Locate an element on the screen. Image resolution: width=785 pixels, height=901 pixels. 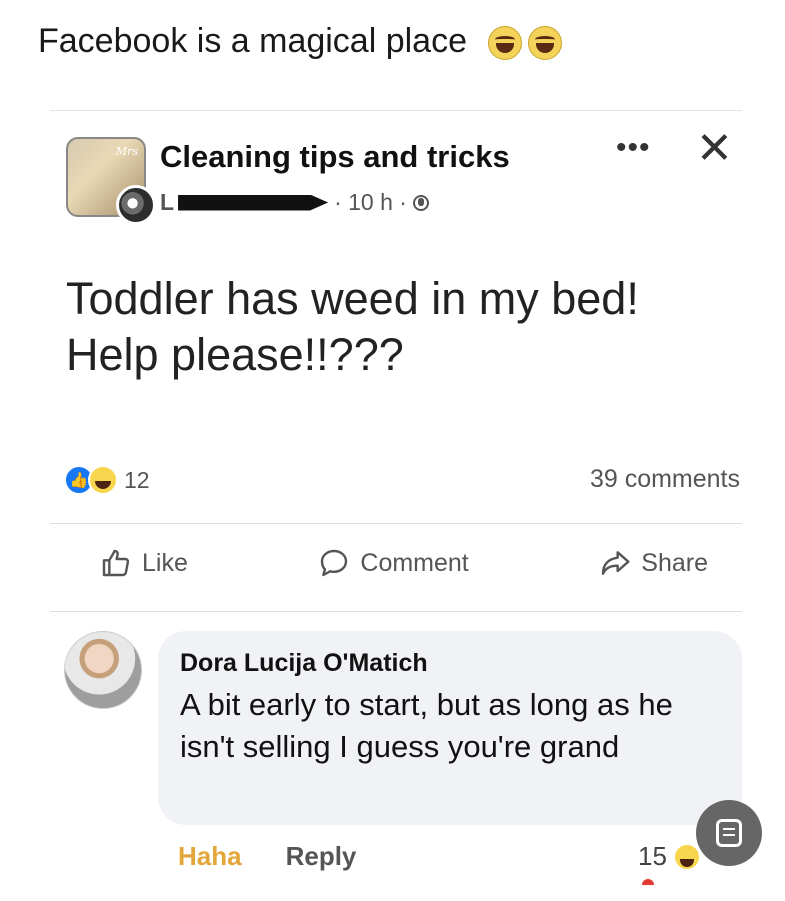
redacted-name is located at coordinates (253, 202).